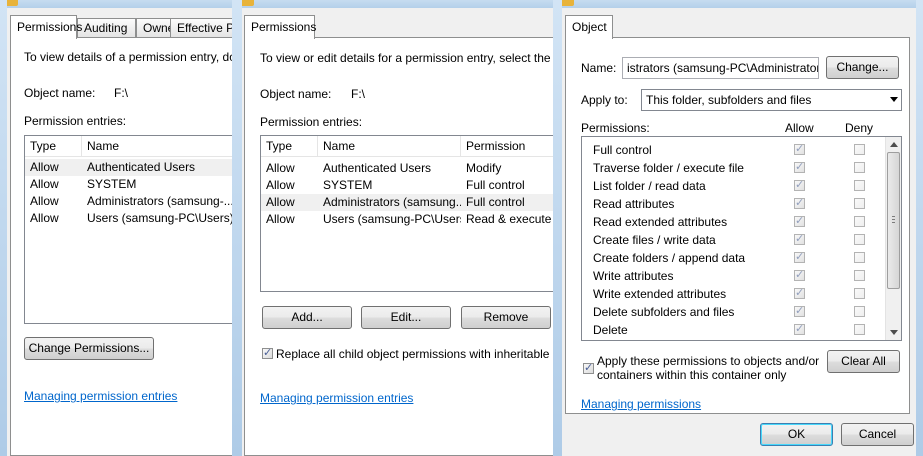 The width and height of the screenshot is (923, 456). I want to click on title-bar, so click(116, 4).